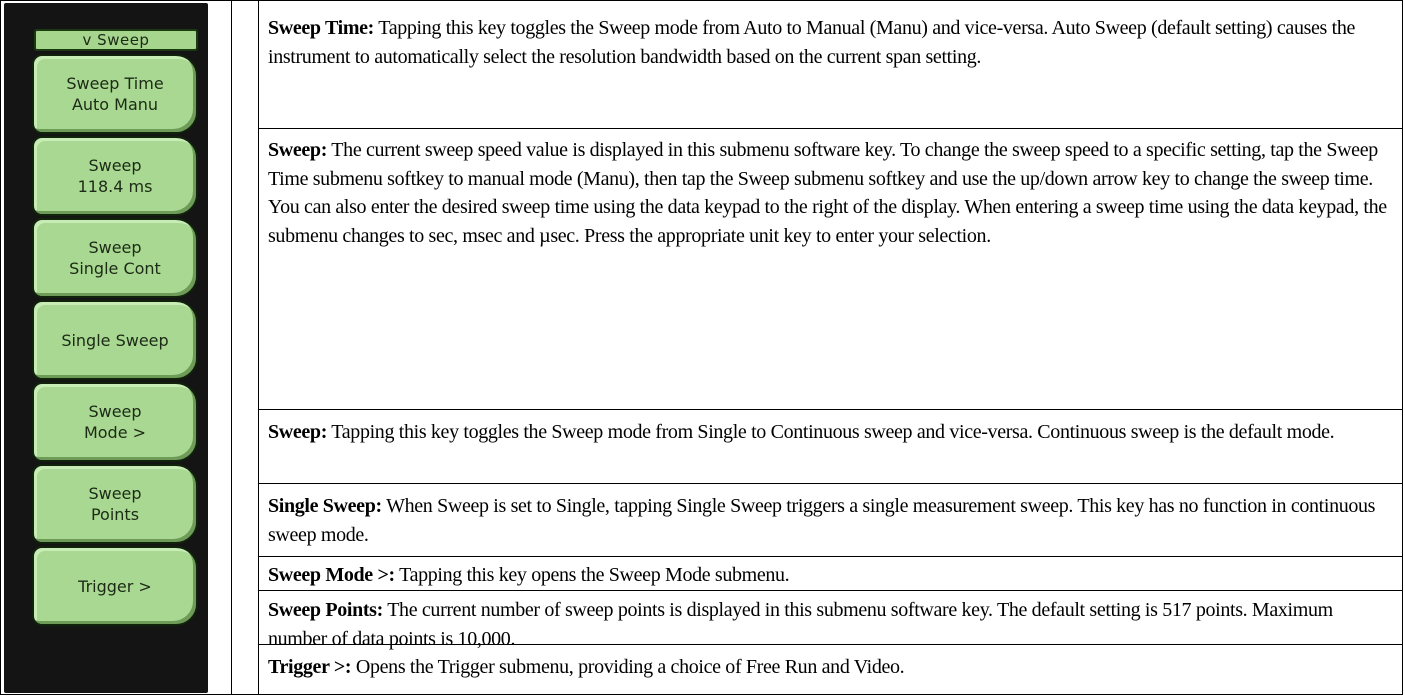 This screenshot has height=698, width=1405. I want to click on term: Trigger >:, so click(310, 667).